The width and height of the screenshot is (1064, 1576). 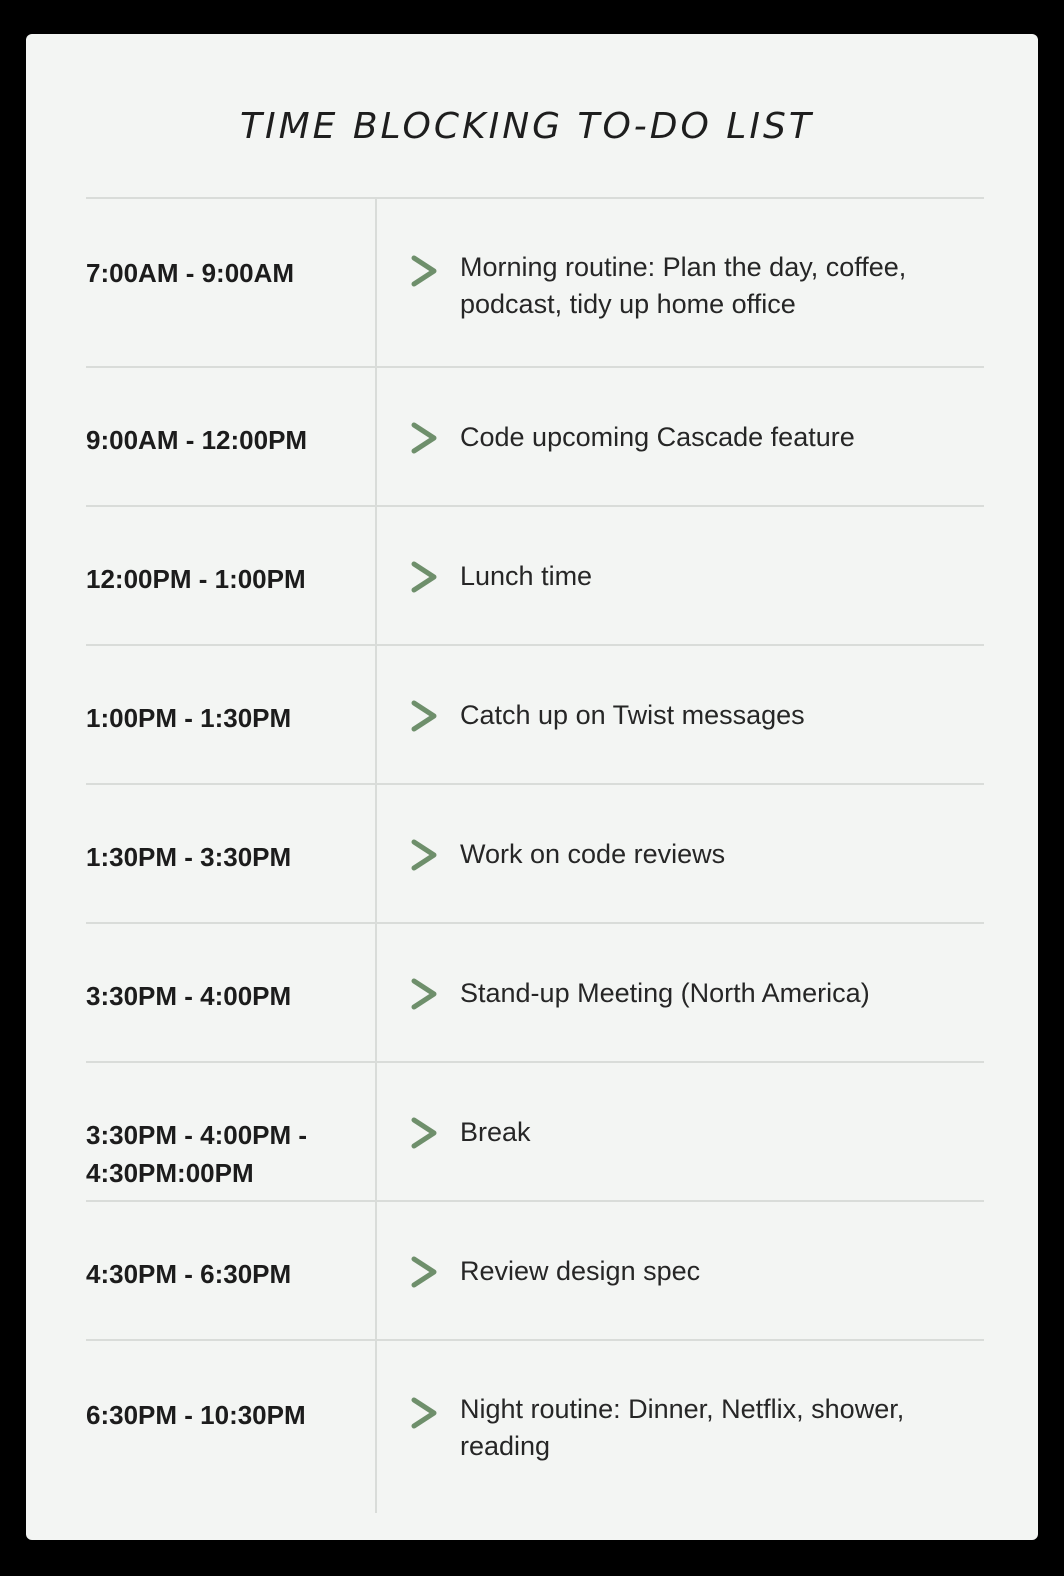 I want to click on time-slot: 4:30PM - 6:30PM, so click(x=189, y=1274).